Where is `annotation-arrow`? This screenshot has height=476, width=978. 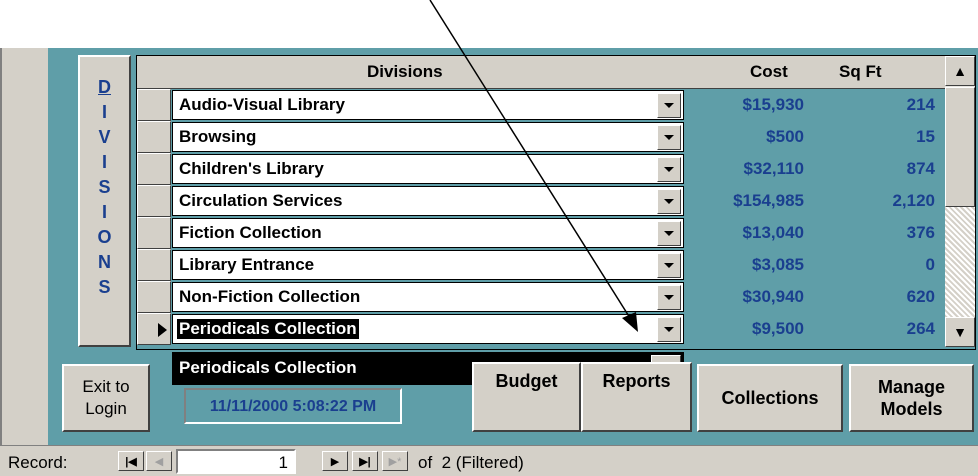 annotation-arrow is located at coordinates (533, 166).